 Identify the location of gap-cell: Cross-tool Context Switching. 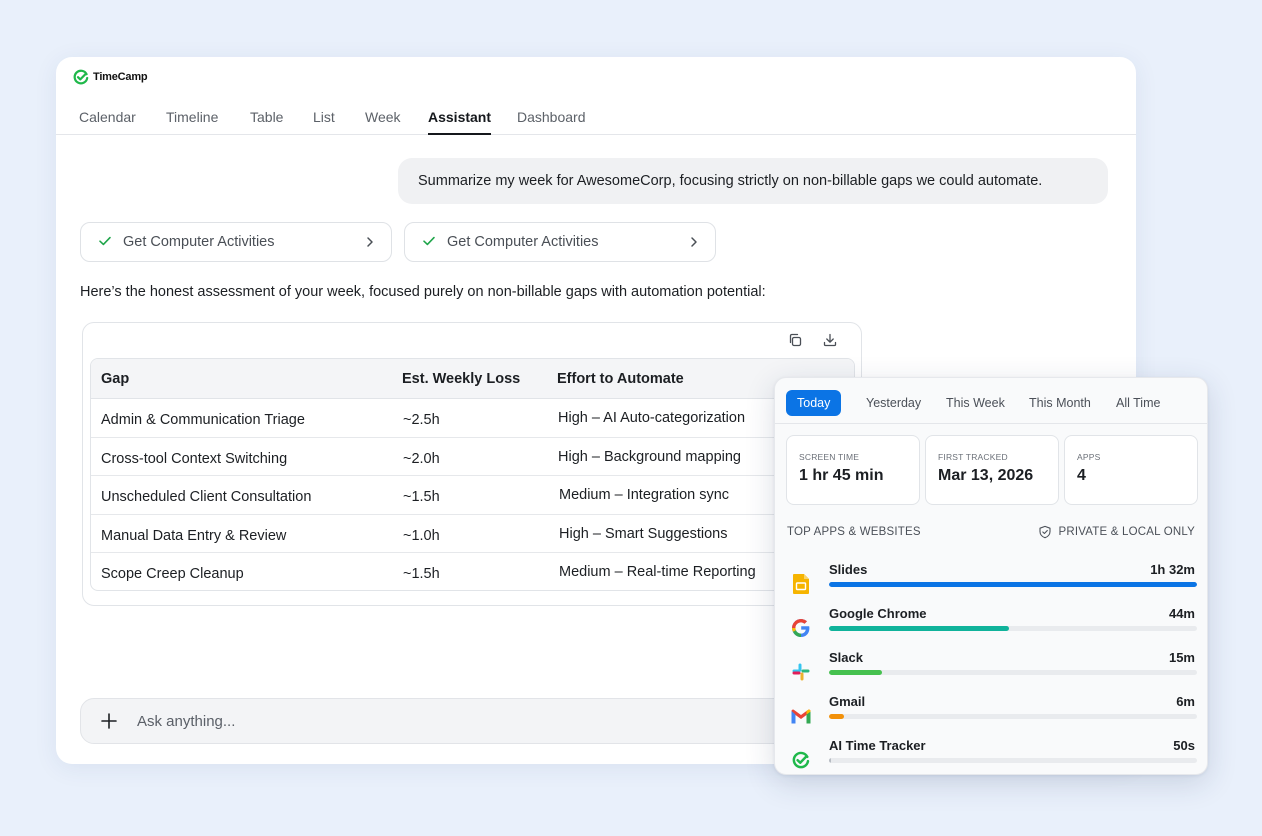
(194, 458).